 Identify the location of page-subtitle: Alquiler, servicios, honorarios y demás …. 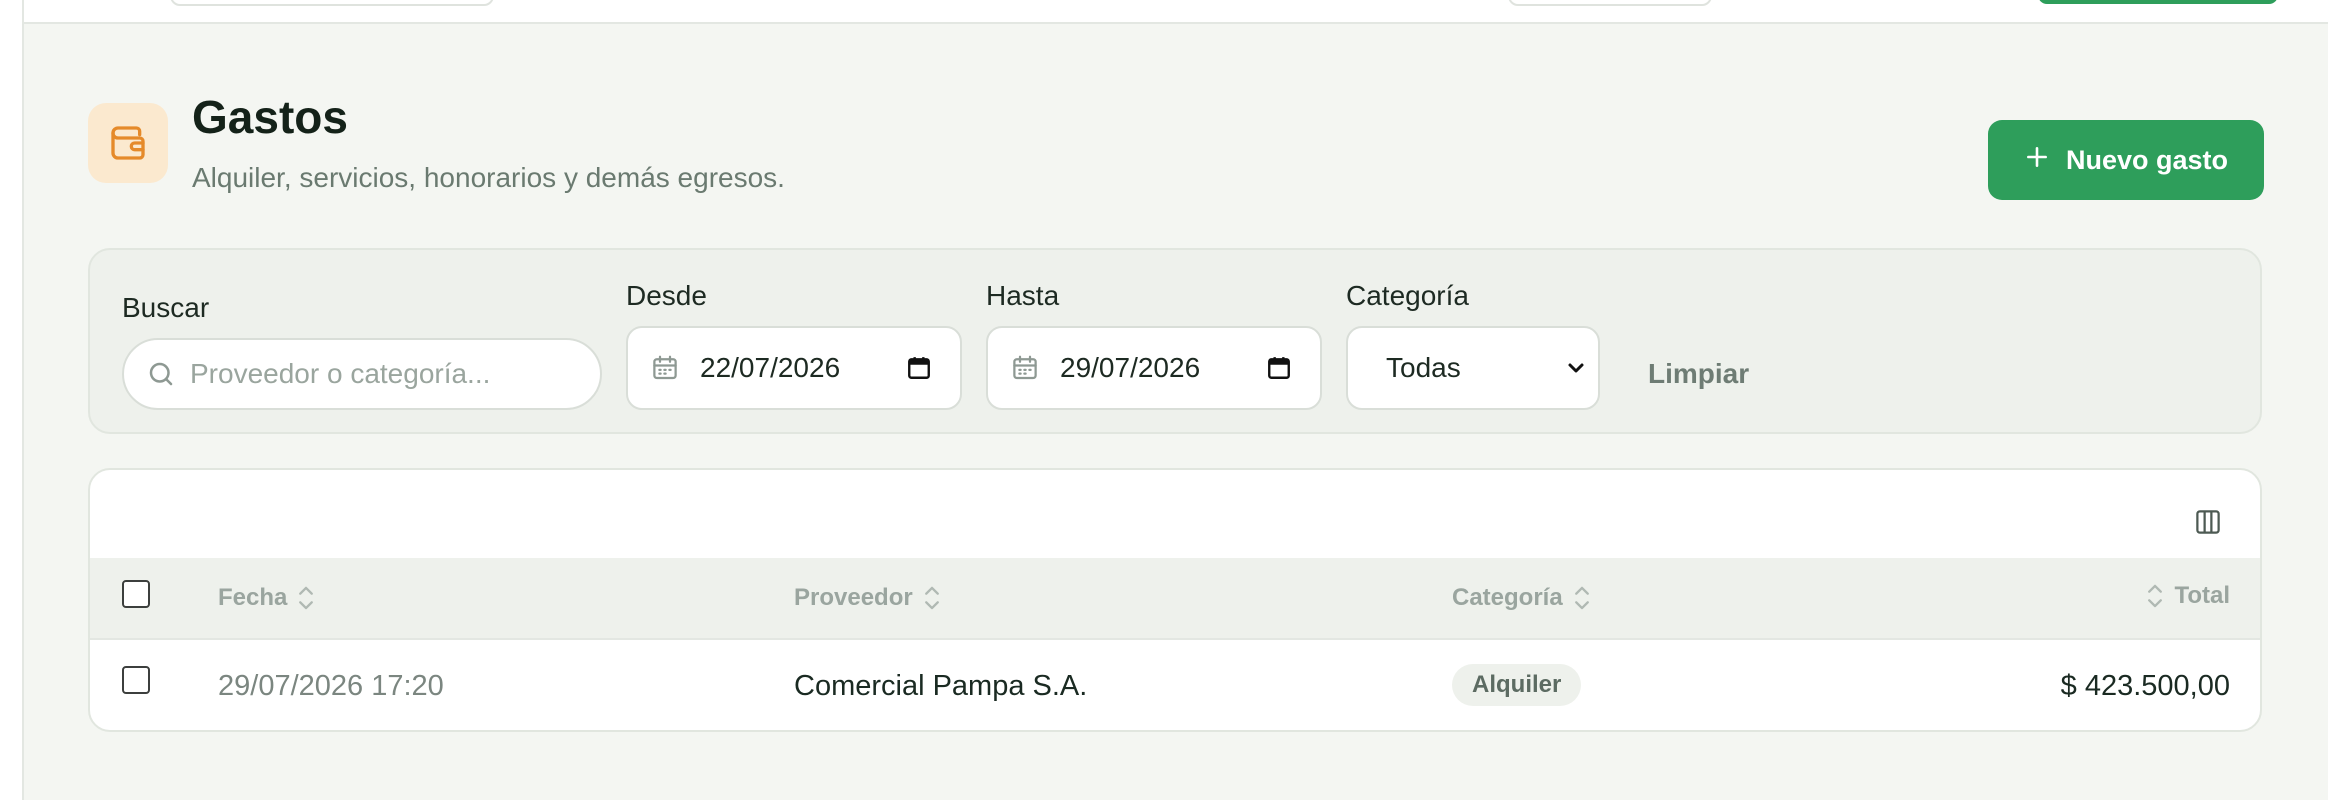
(488, 177).